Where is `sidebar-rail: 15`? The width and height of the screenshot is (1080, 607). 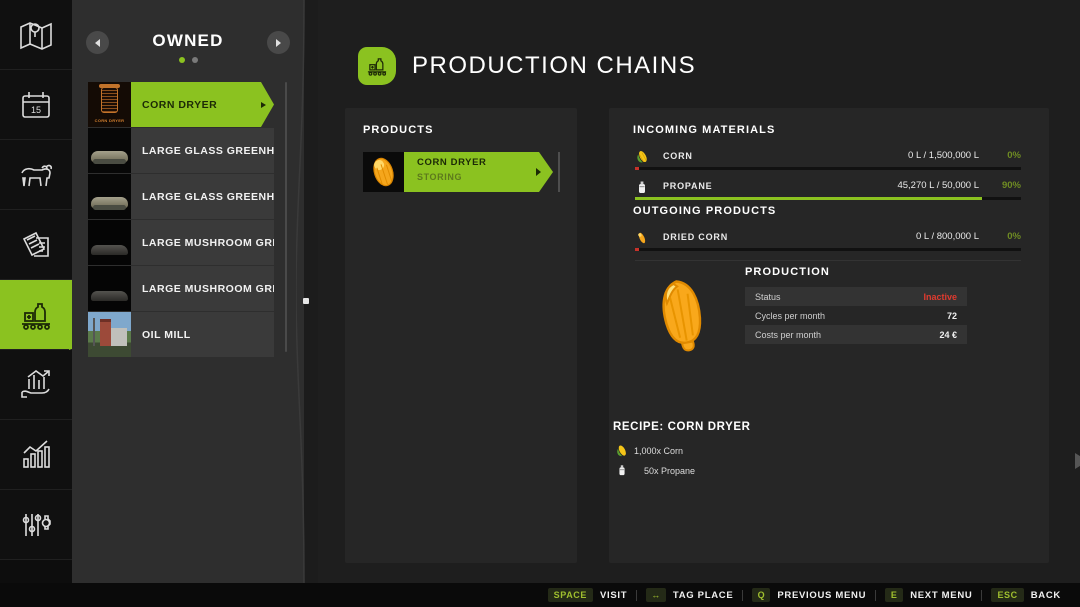
sidebar-rail: 15 is located at coordinates (39, 291).